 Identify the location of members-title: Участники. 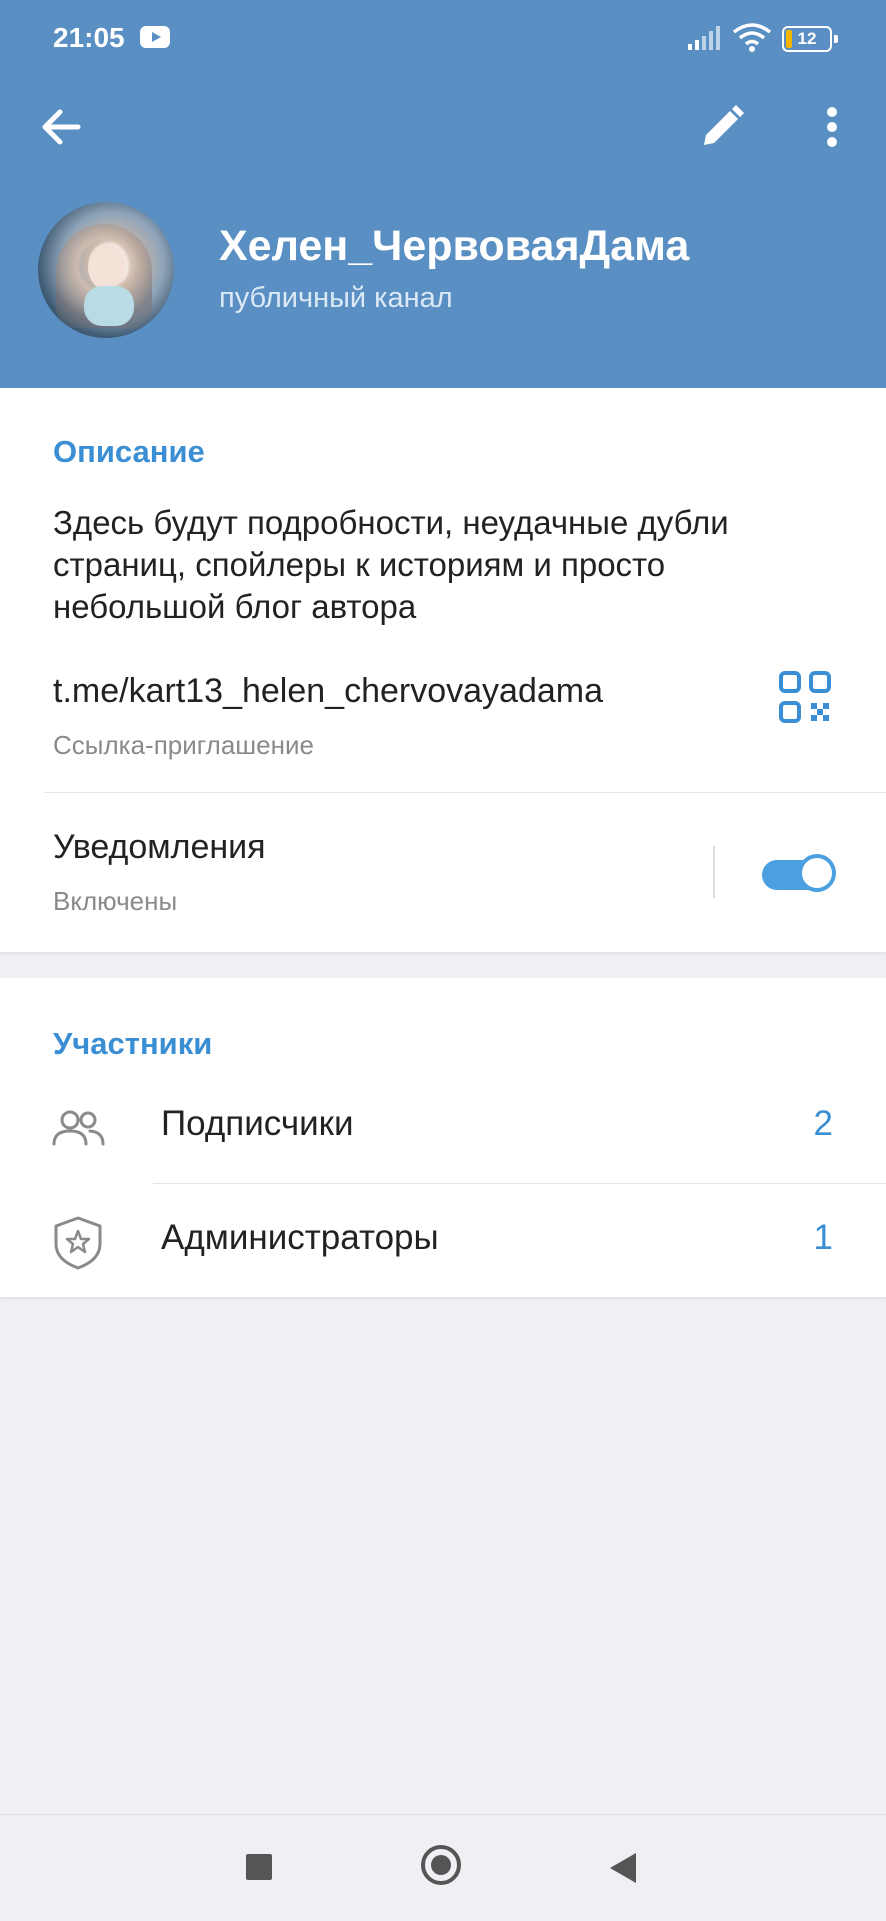
(133, 1043).